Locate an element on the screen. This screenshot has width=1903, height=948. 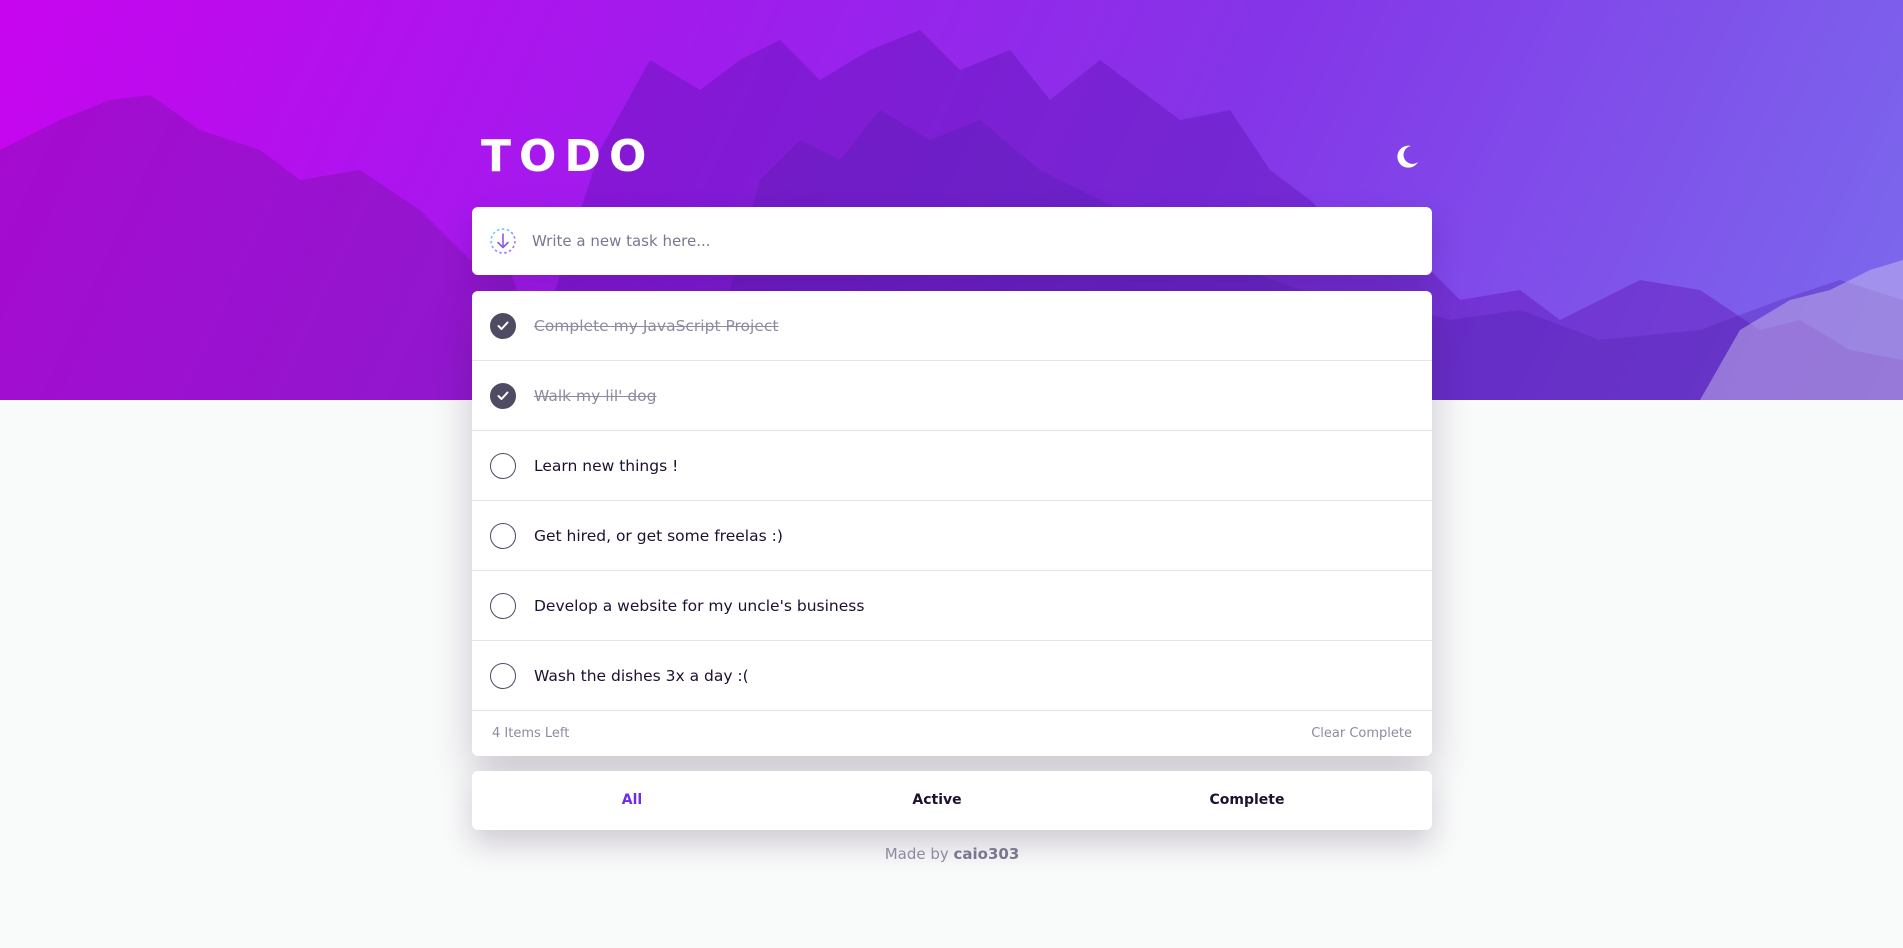
filter-bar: All Active Complete is located at coordinates (952, 800).